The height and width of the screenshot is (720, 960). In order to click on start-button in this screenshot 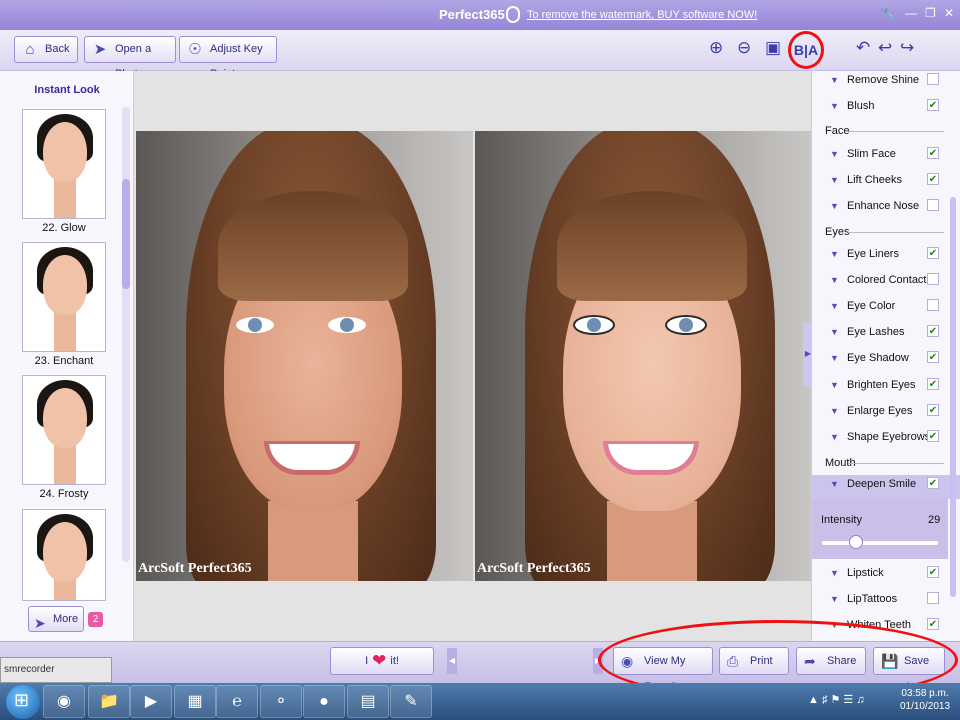, I will do `click(23, 702)`.